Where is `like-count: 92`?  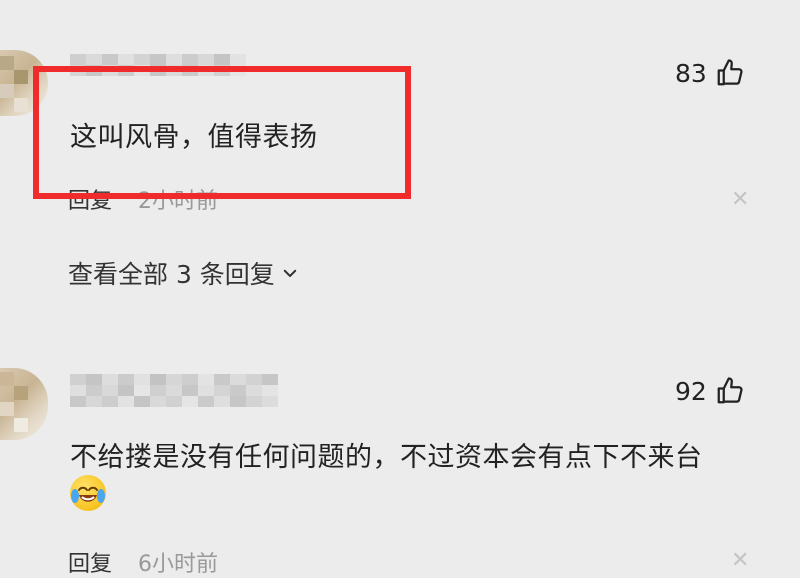
like-count: 92 is located at coordinates (691, 391).